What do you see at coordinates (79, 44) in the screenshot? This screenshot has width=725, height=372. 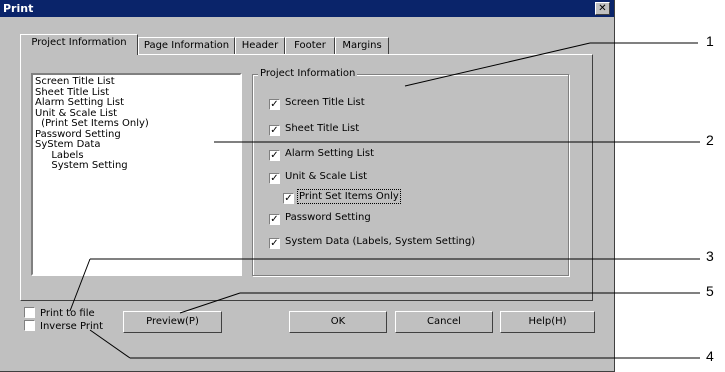 I see `tab-project-information: Project Information` at bounding box center [79, 44].